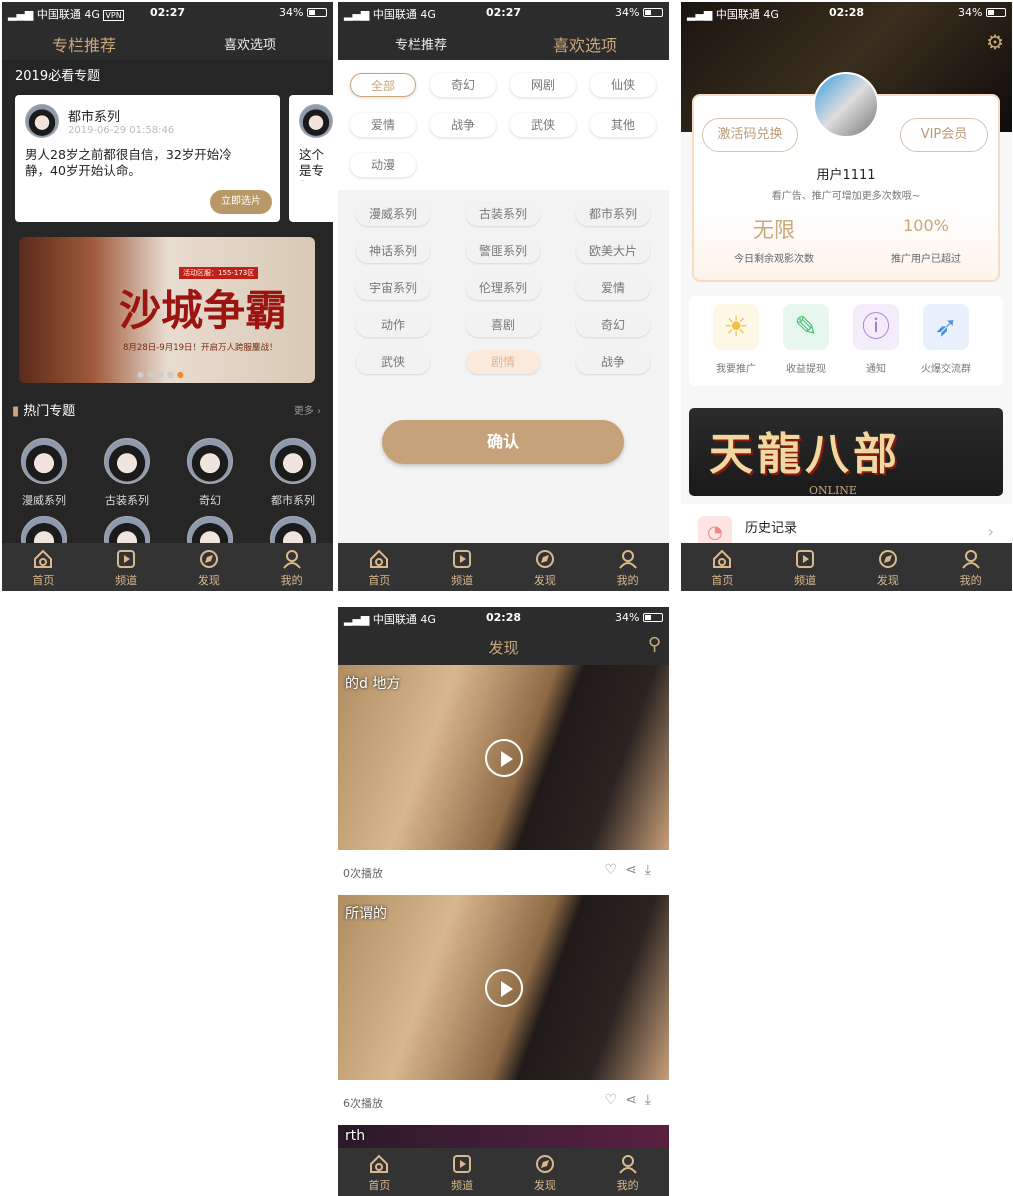  I want to click on action-withdraw: ✎ 收益提现, so click(806, 344).